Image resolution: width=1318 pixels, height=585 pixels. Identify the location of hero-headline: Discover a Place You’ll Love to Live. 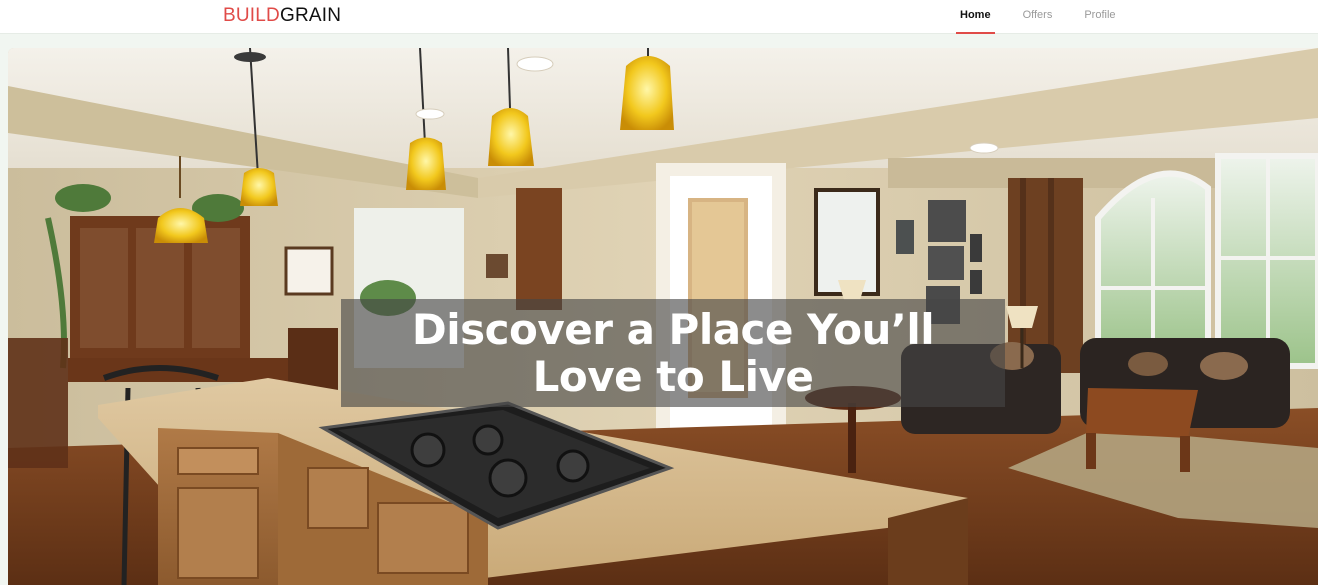
(673, 353).